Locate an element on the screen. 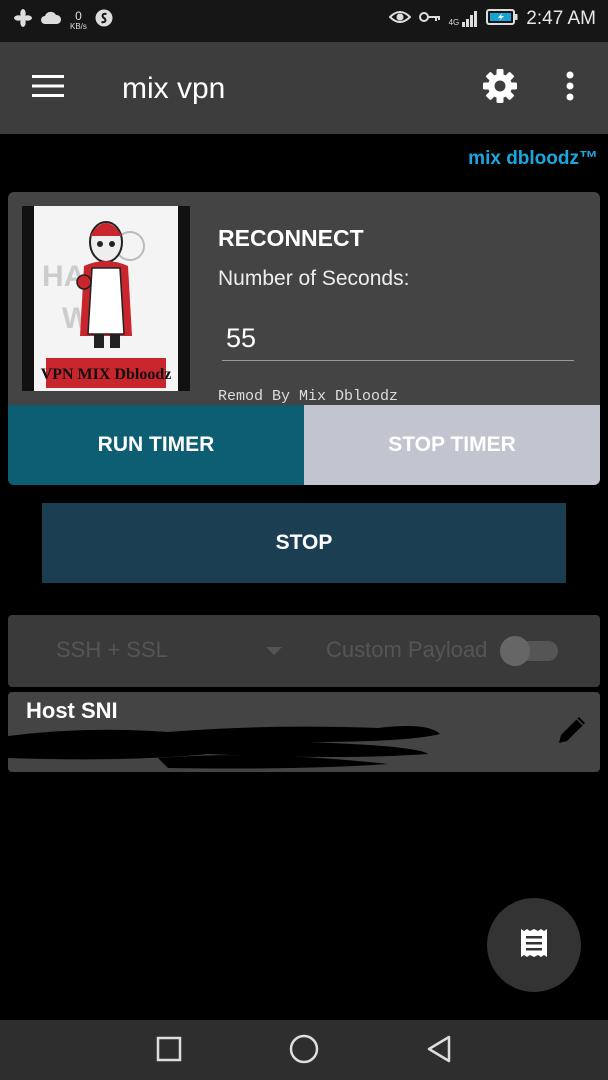  settings-icon is located at coordinates (500, 88).